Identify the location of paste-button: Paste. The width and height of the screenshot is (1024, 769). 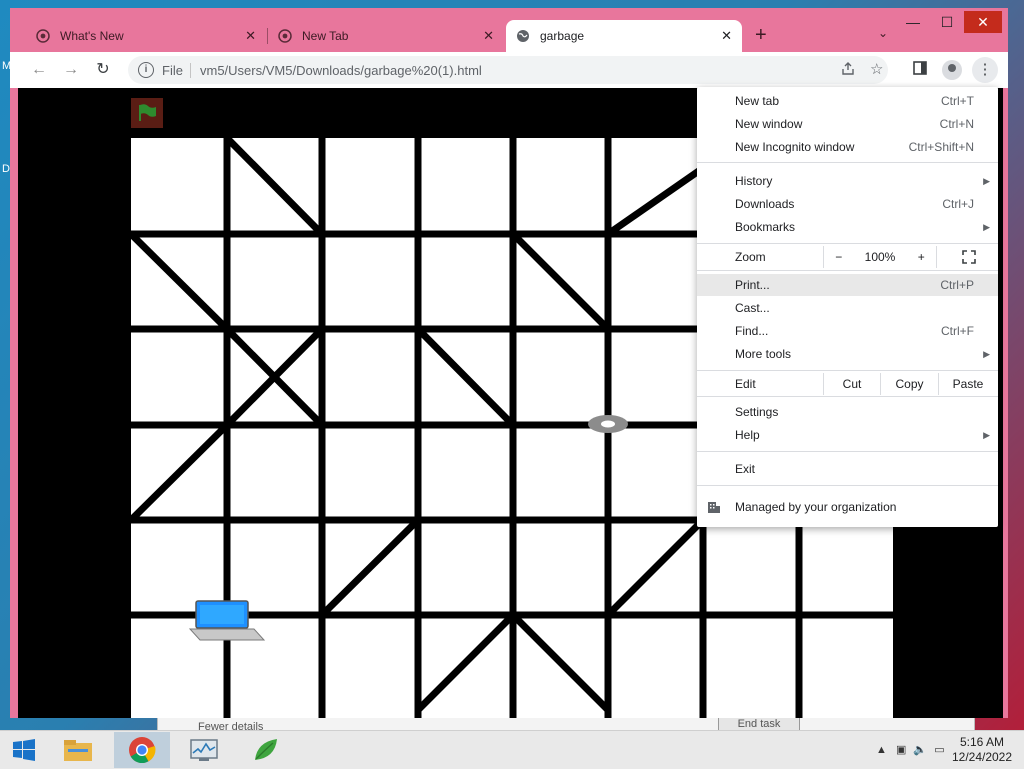
(967, 384).